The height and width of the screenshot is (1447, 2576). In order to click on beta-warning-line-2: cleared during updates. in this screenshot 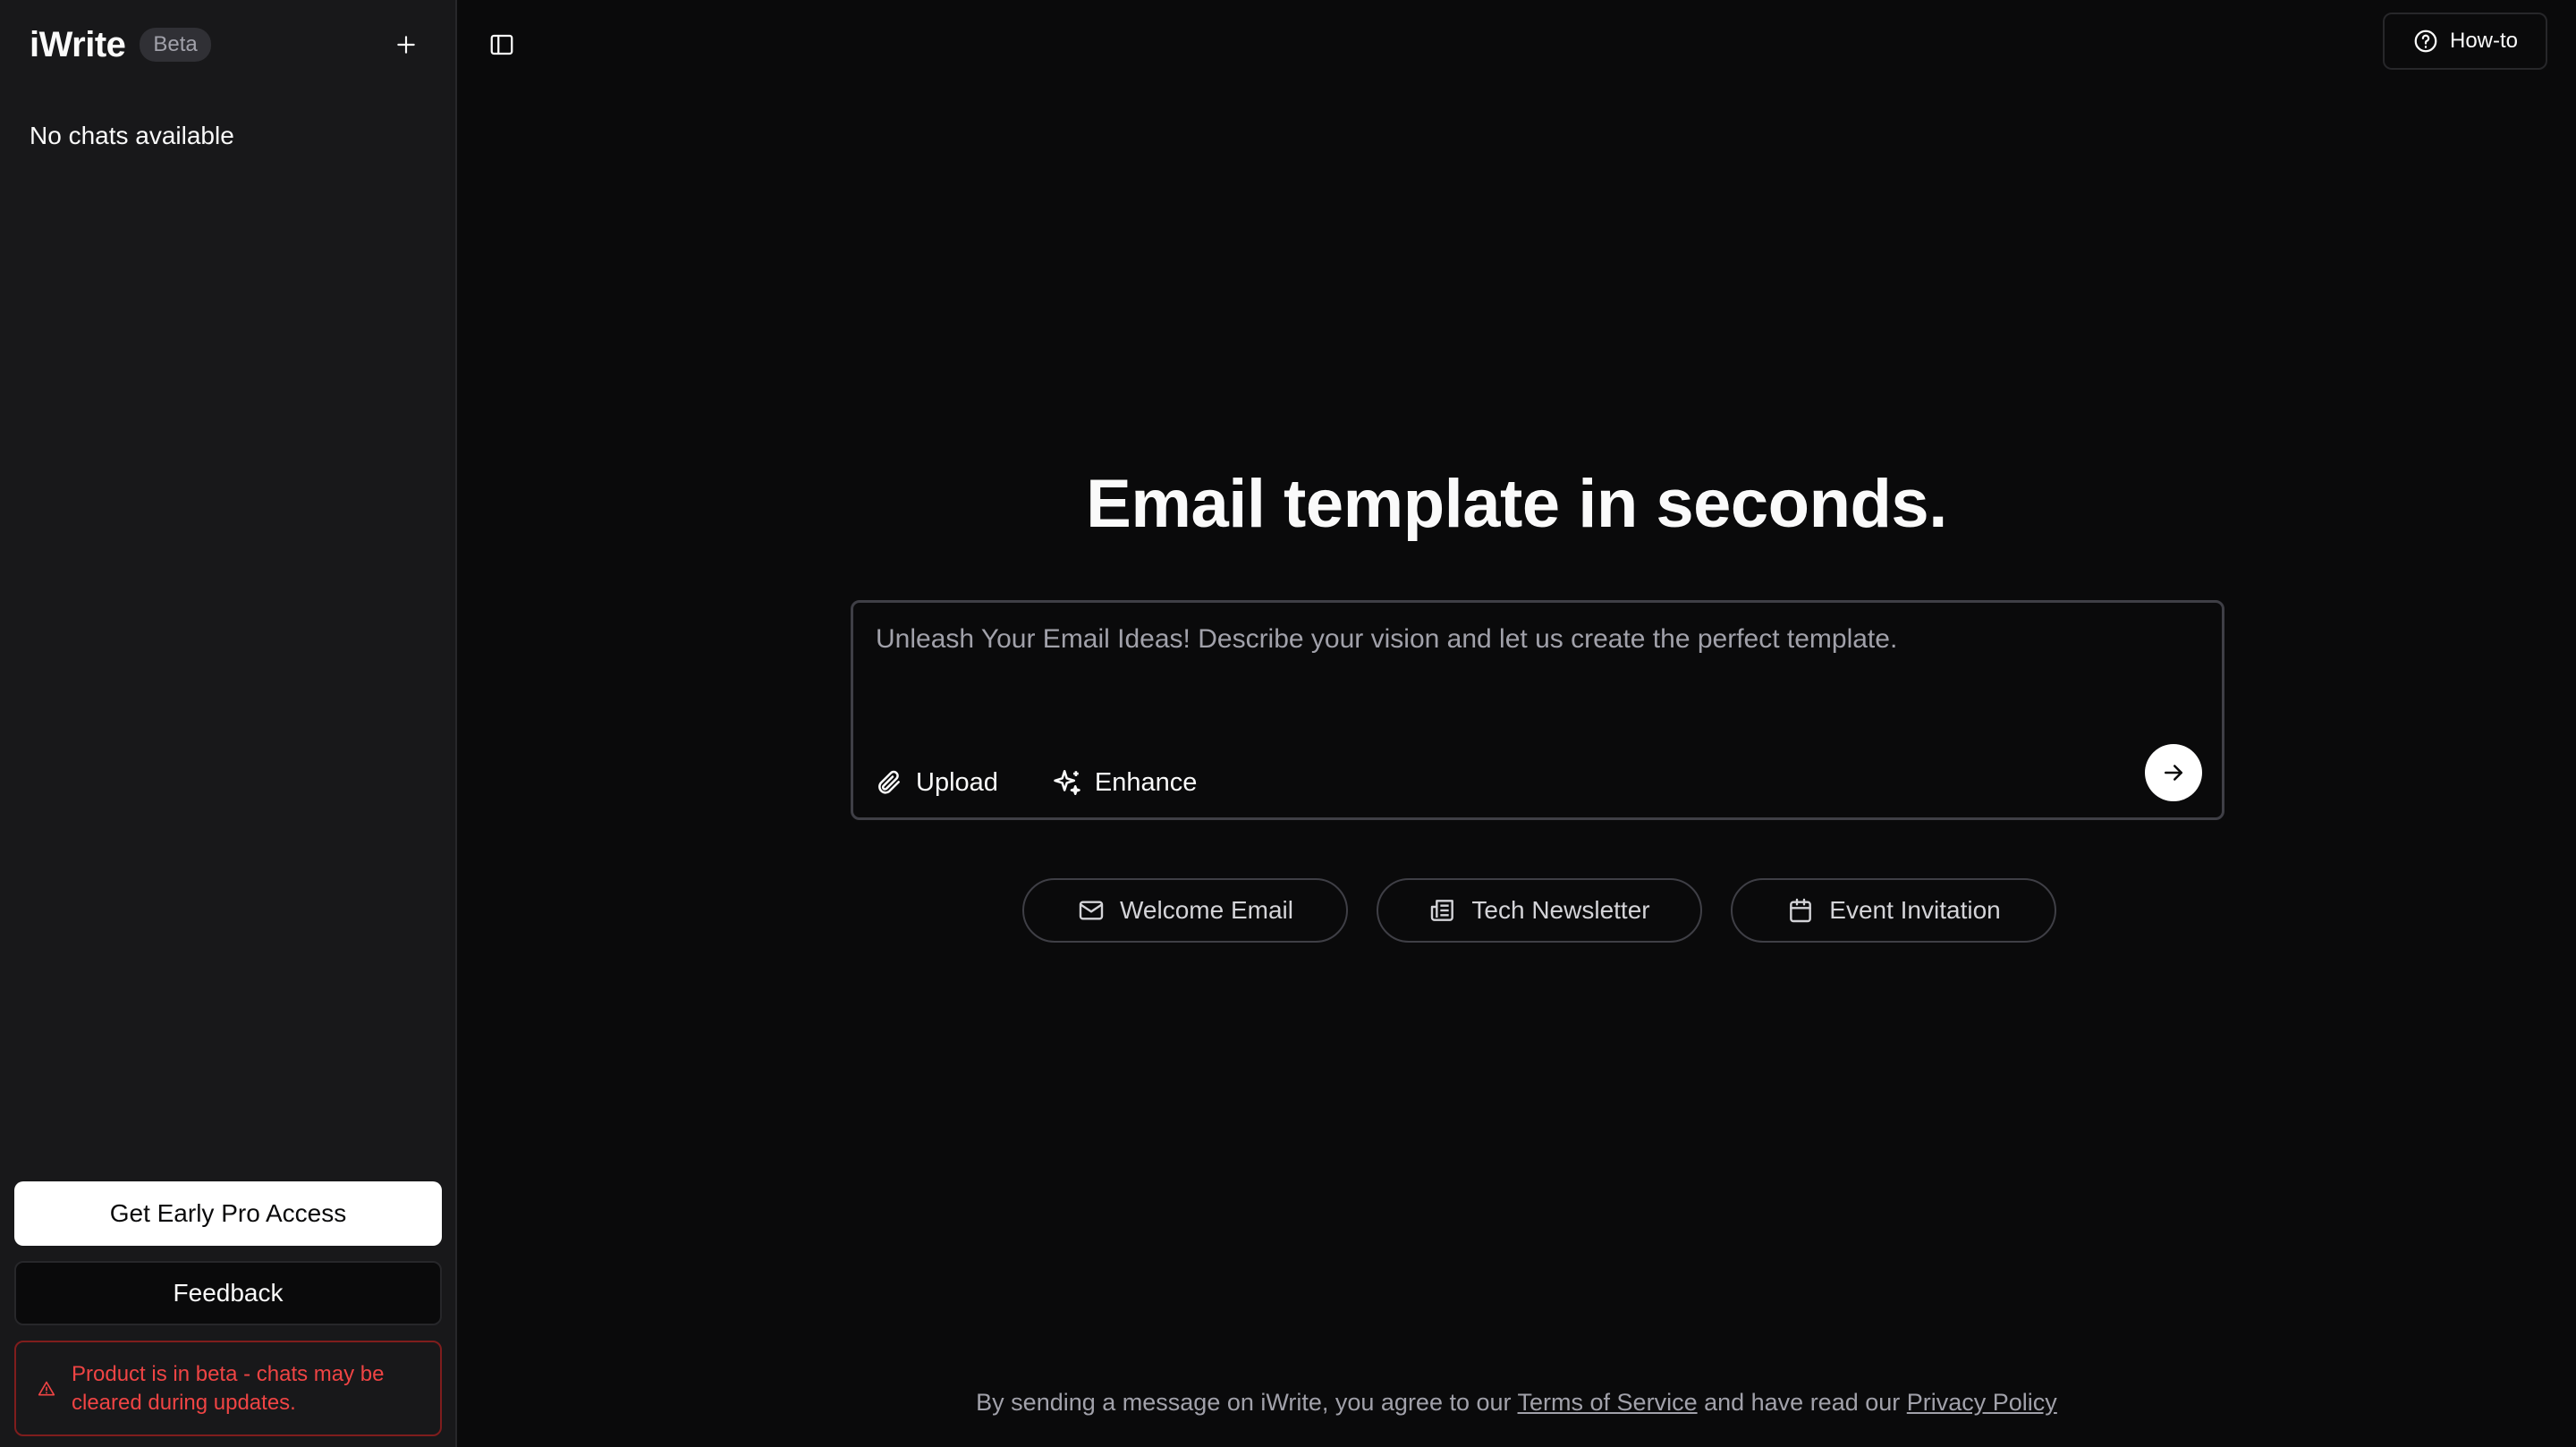, I will do `click(184, 1402)`.